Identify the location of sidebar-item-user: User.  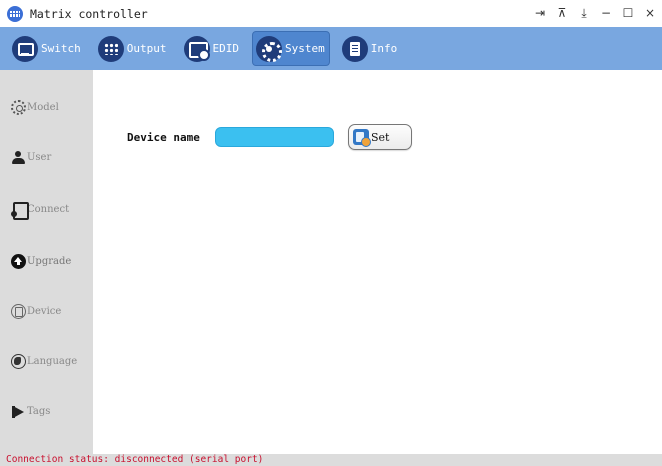
(46, 157).